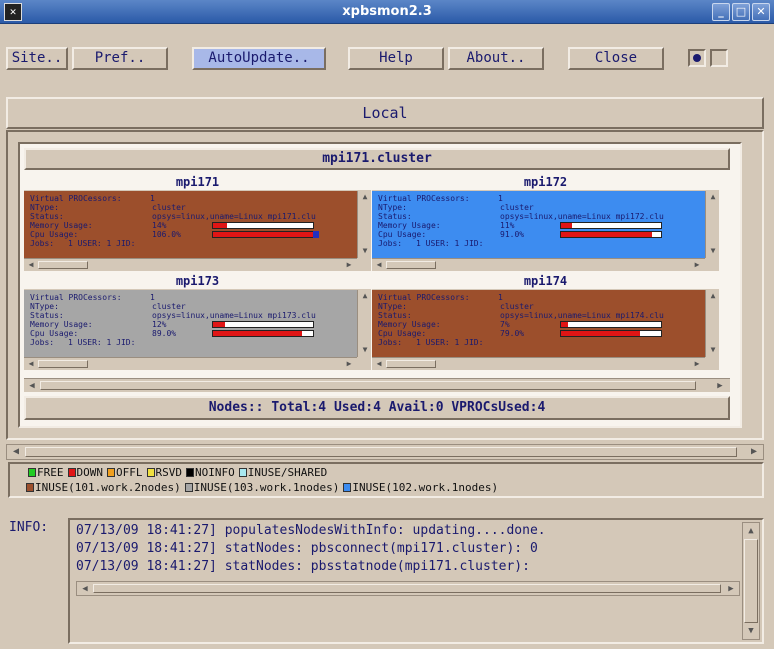 This screenshot has height=649, width=774. I want to click on autoupdate-button: AutoUpdate.., so click(259, 58).